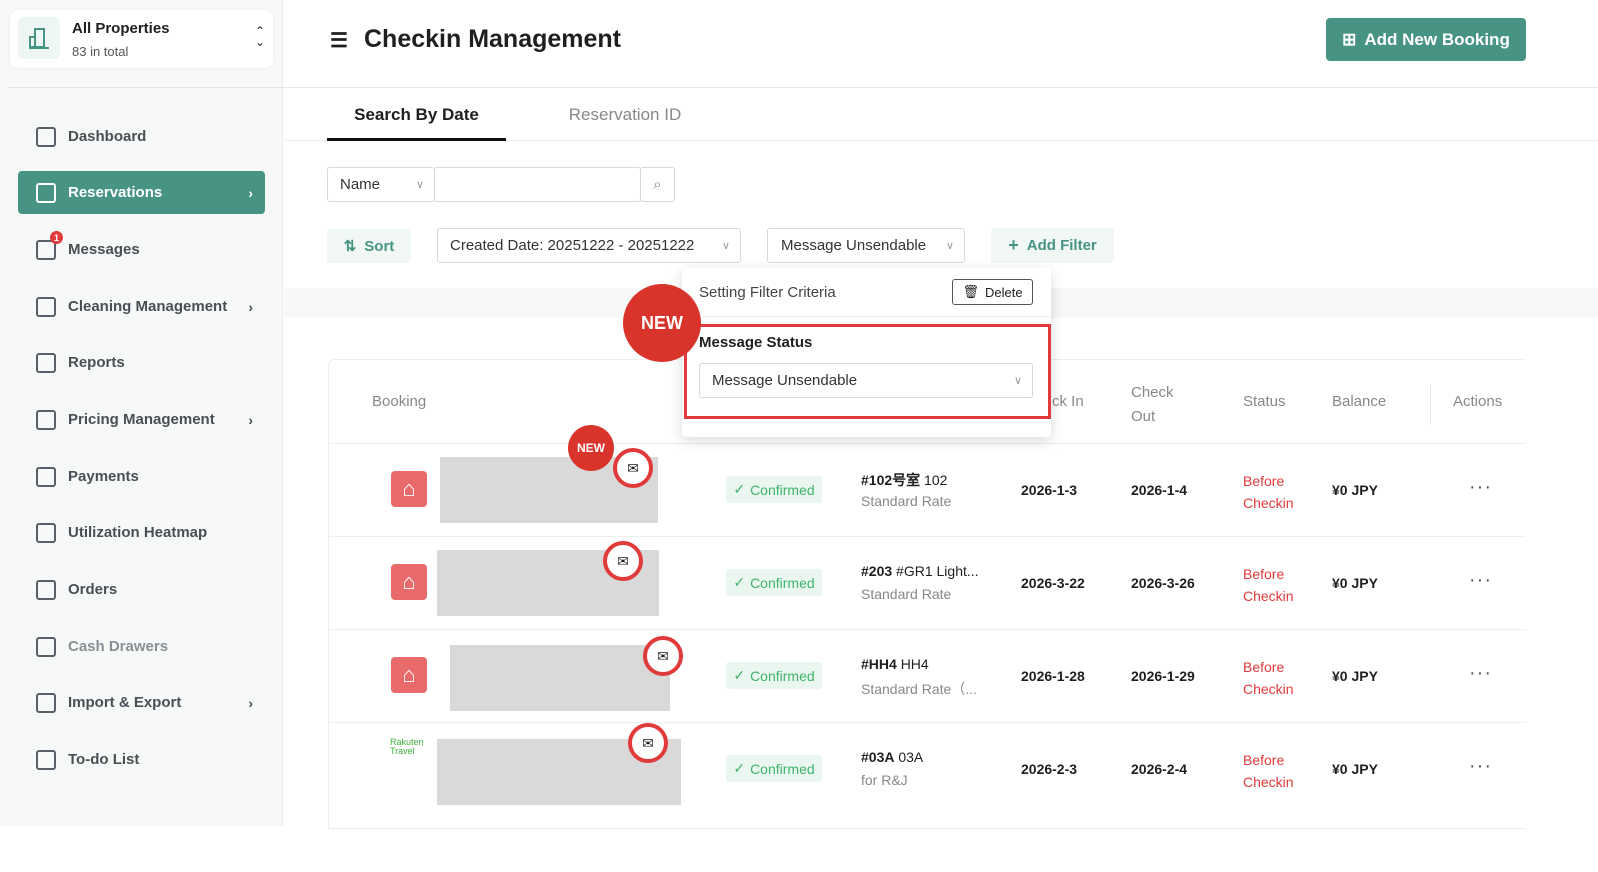 The height and width of the screenshot is (872, 1598). I want to click on check-in-date: 2026-1-28, so click(1053, 676).